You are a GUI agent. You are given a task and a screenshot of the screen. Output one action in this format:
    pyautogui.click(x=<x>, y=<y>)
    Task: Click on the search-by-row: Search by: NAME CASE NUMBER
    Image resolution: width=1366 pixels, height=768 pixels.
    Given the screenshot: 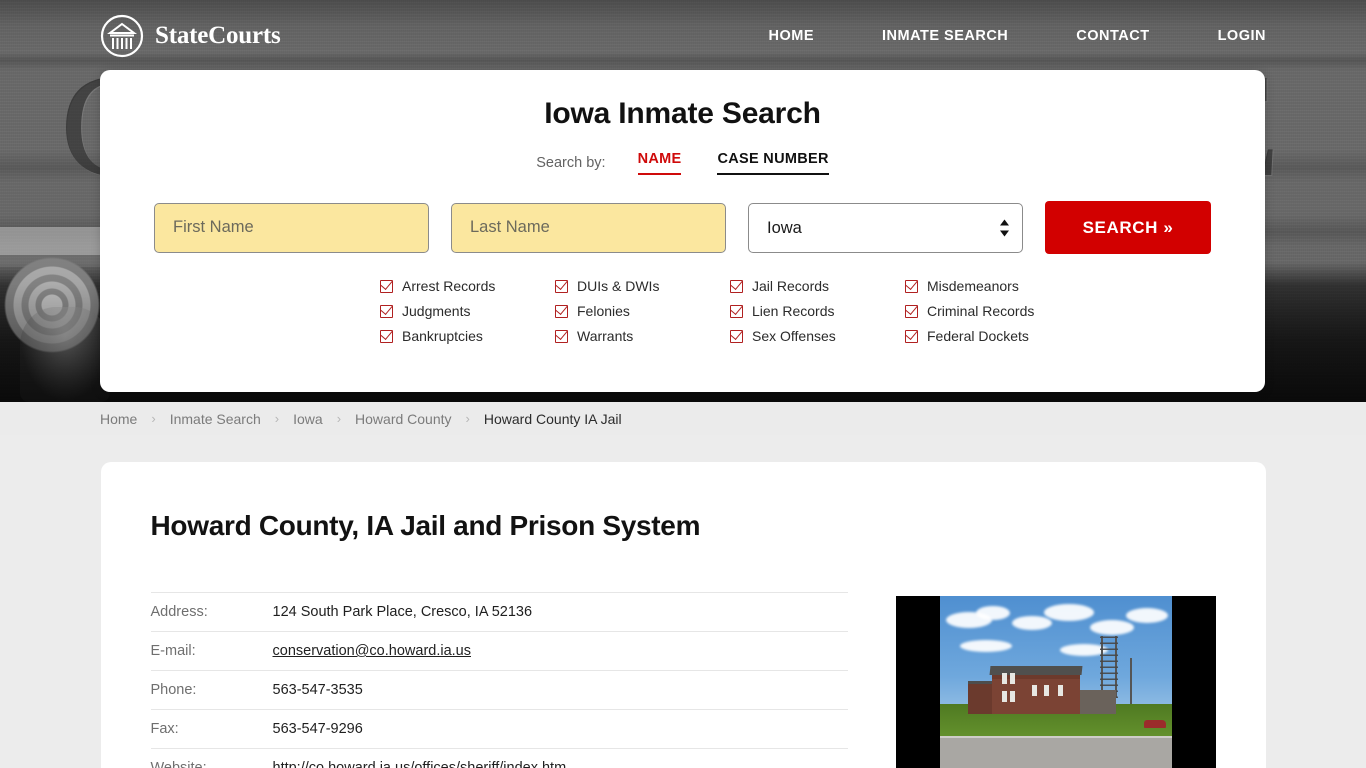 What is the action you would take?
    pyautogui.click(x=682, y=163)
    